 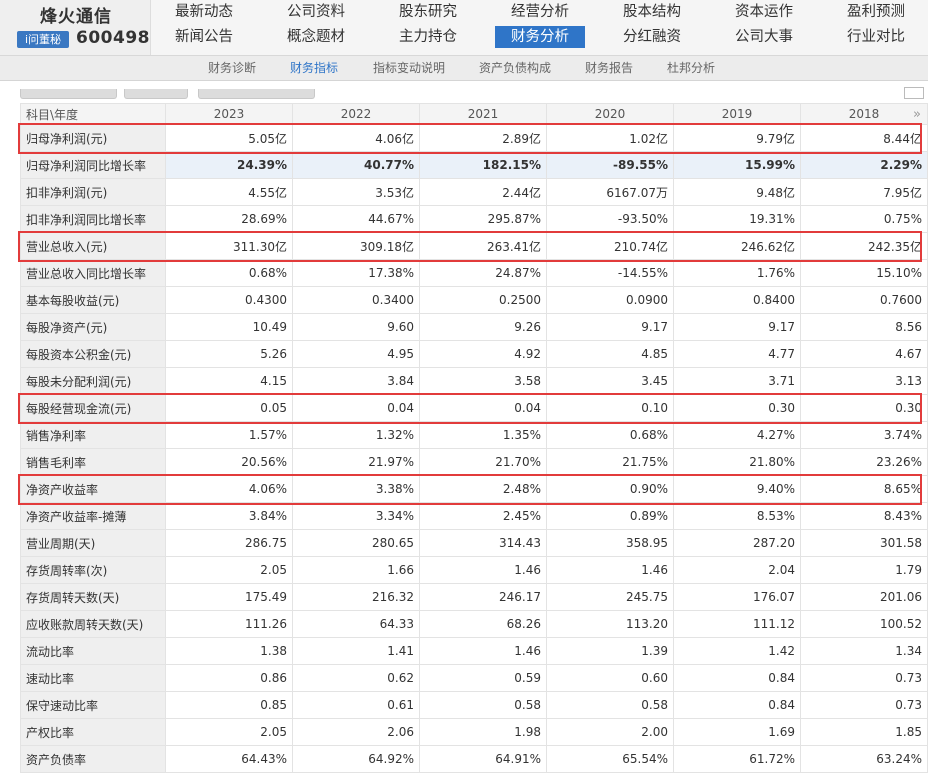 I want to click on table-cell: 0.61, so click(x=356, y=705).